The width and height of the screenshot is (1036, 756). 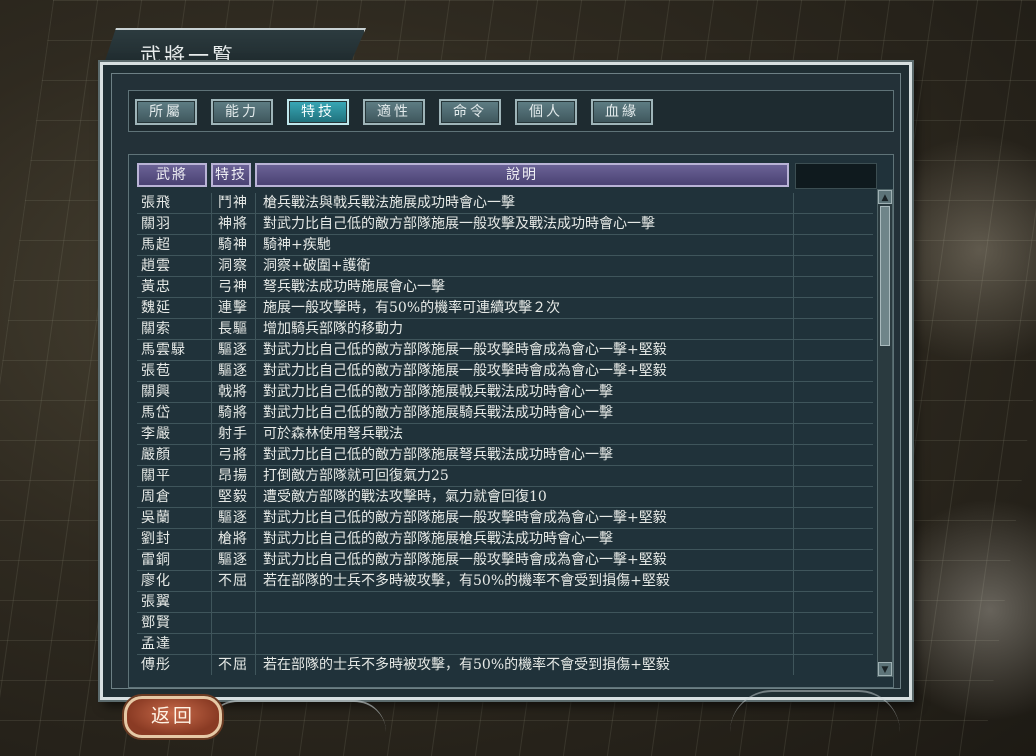 What do you see at coordinates (505, 392) in the screenshot?
I see `table-row: 關興 戟將 對武力比自己低的敵方部隊施展戟兵戰法成功時會心一擊` at bounding box center [505, 392].